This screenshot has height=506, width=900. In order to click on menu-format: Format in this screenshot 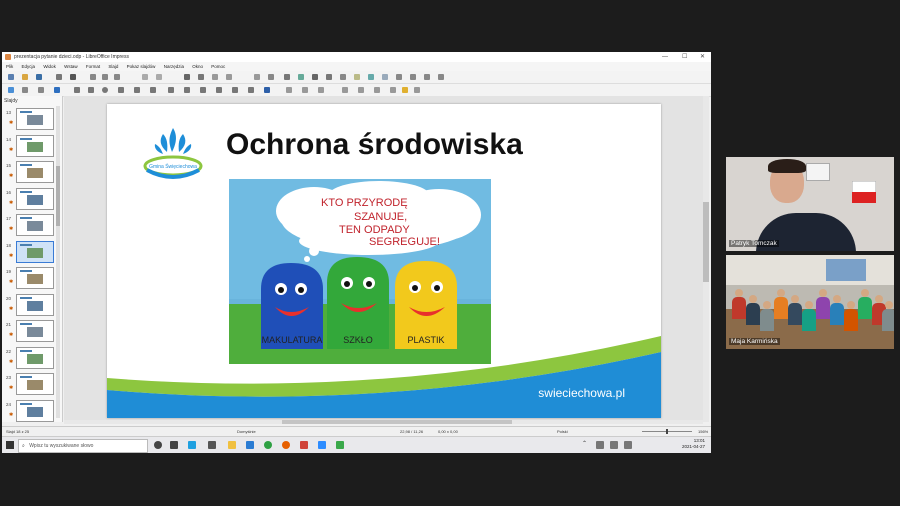, I will do `click(93, 66)`.